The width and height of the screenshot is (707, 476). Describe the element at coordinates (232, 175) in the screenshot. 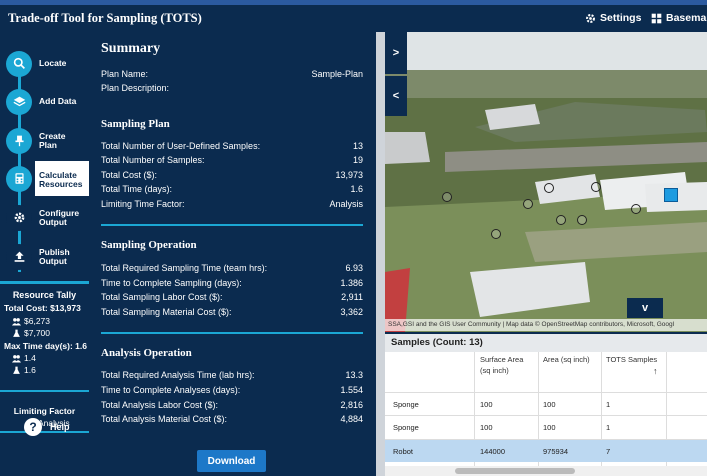

I see `summary-row: Total Cost ($): 13,973` at that location.